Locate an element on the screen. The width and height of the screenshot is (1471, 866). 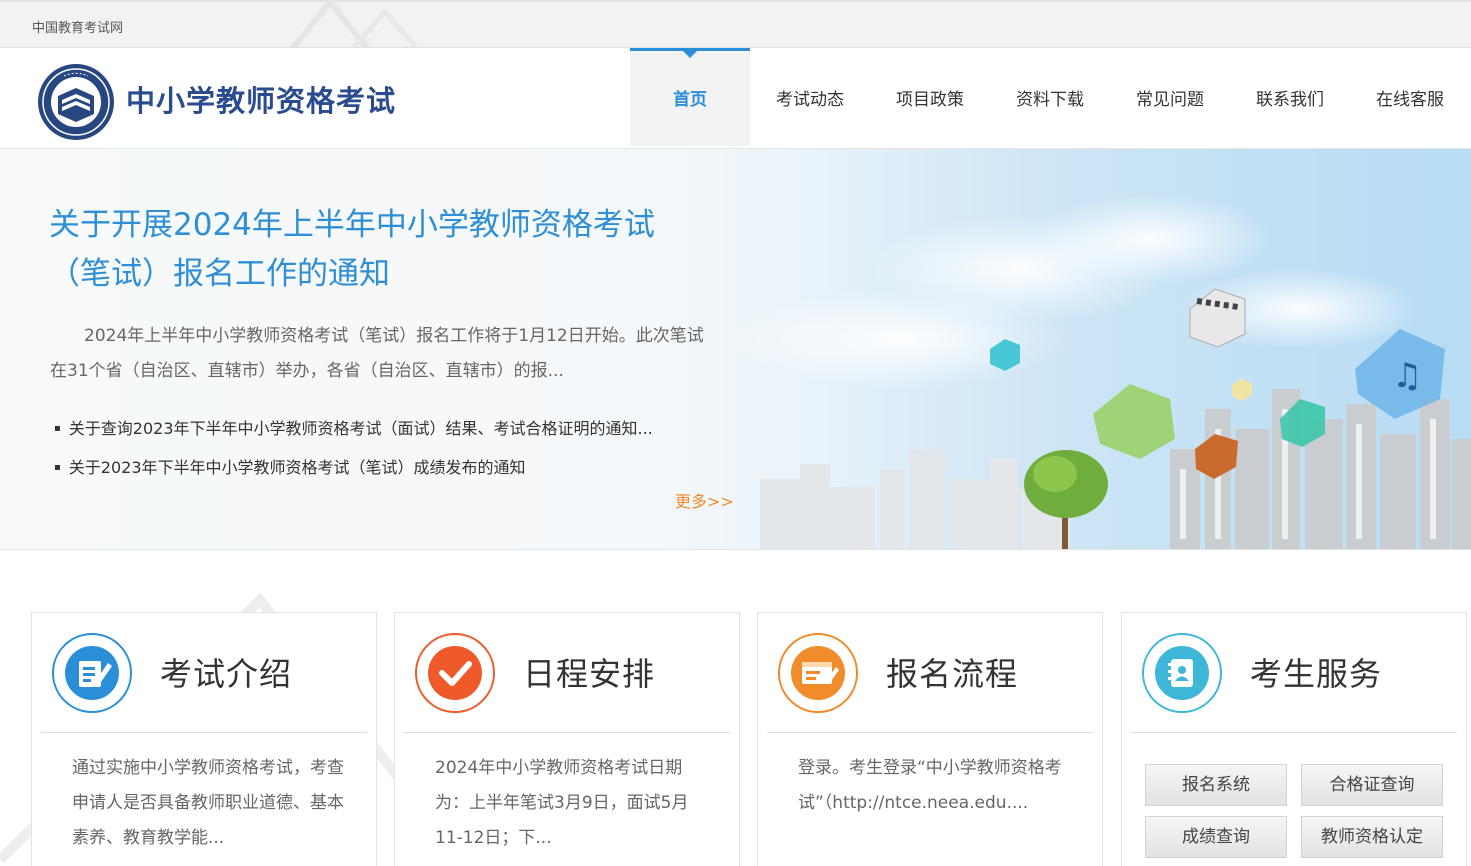
nav-policy: 项目政策 is located at coordinates (930, 97).